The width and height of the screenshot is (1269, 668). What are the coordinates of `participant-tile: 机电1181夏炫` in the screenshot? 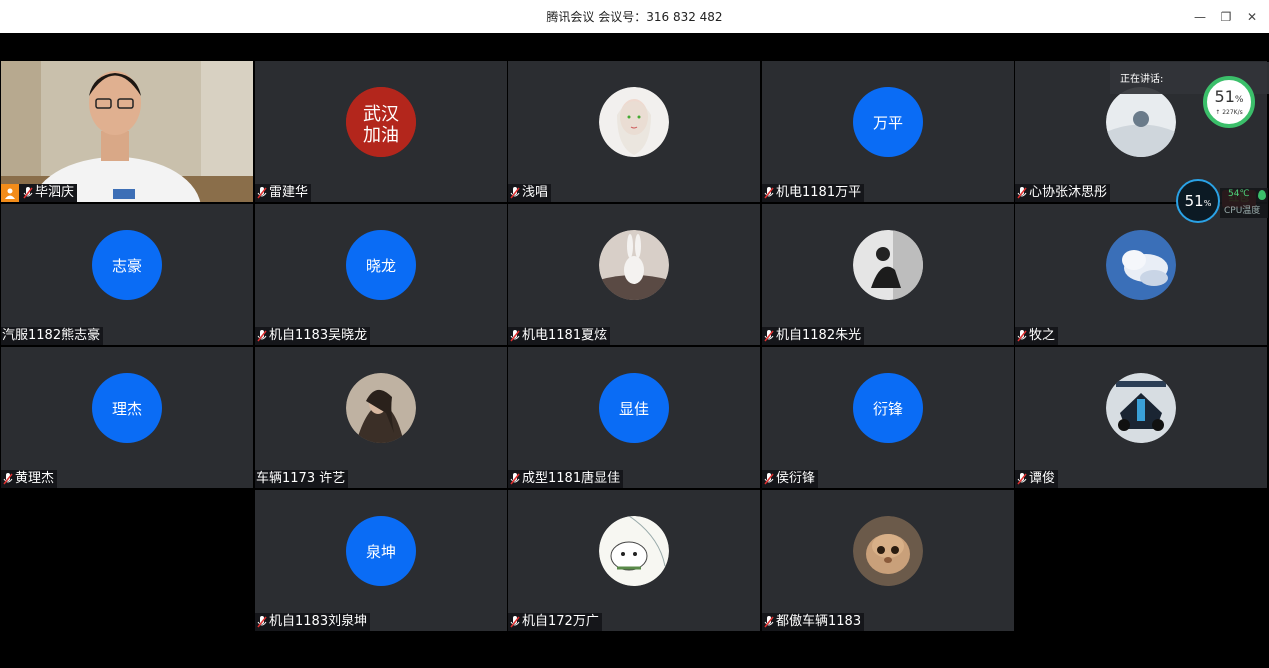 It's located at (634, 274).